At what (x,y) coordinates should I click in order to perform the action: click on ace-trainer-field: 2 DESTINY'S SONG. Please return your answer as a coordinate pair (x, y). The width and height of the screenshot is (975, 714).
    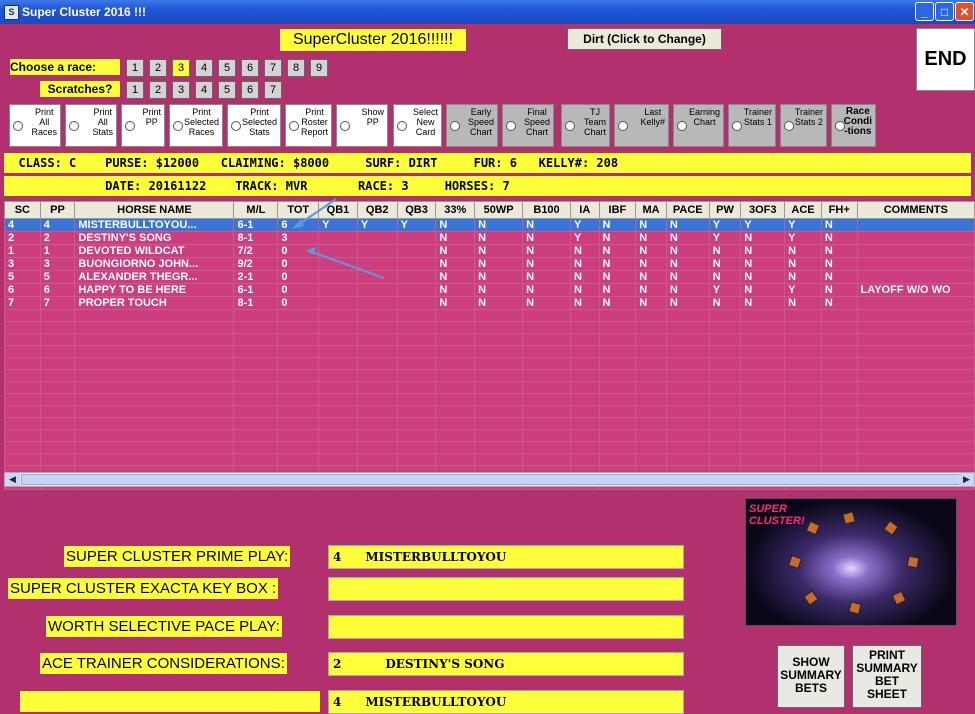
    Looking at the image, I should click on (506, 664).